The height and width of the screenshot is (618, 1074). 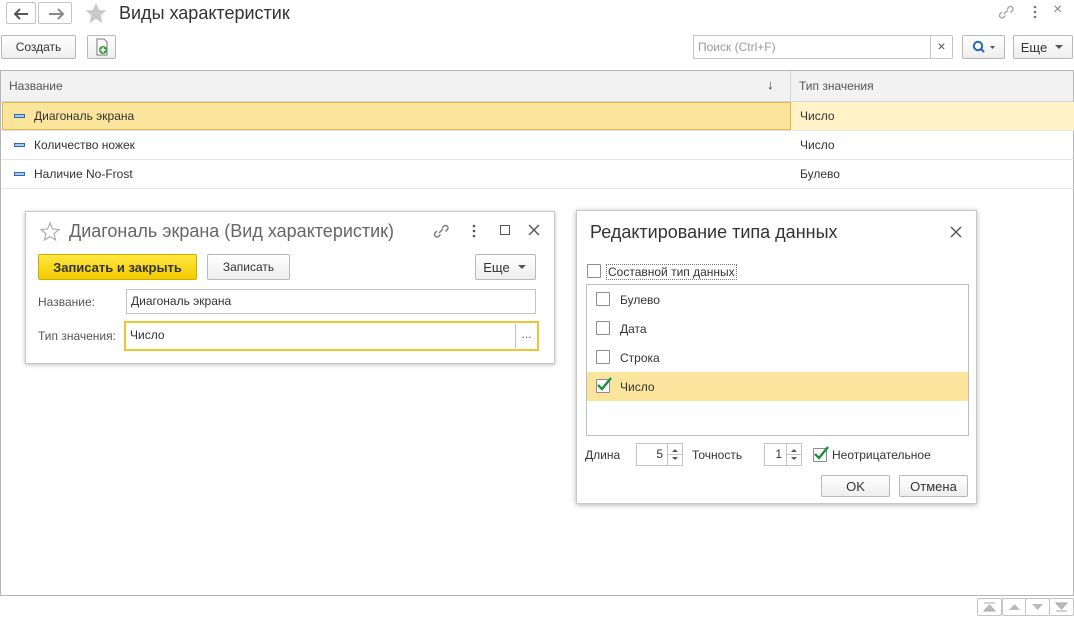 What do you see at coordinates (778, 454) in the screenshot?
I see `precision-value: 1` at bounding box center [778, 454].